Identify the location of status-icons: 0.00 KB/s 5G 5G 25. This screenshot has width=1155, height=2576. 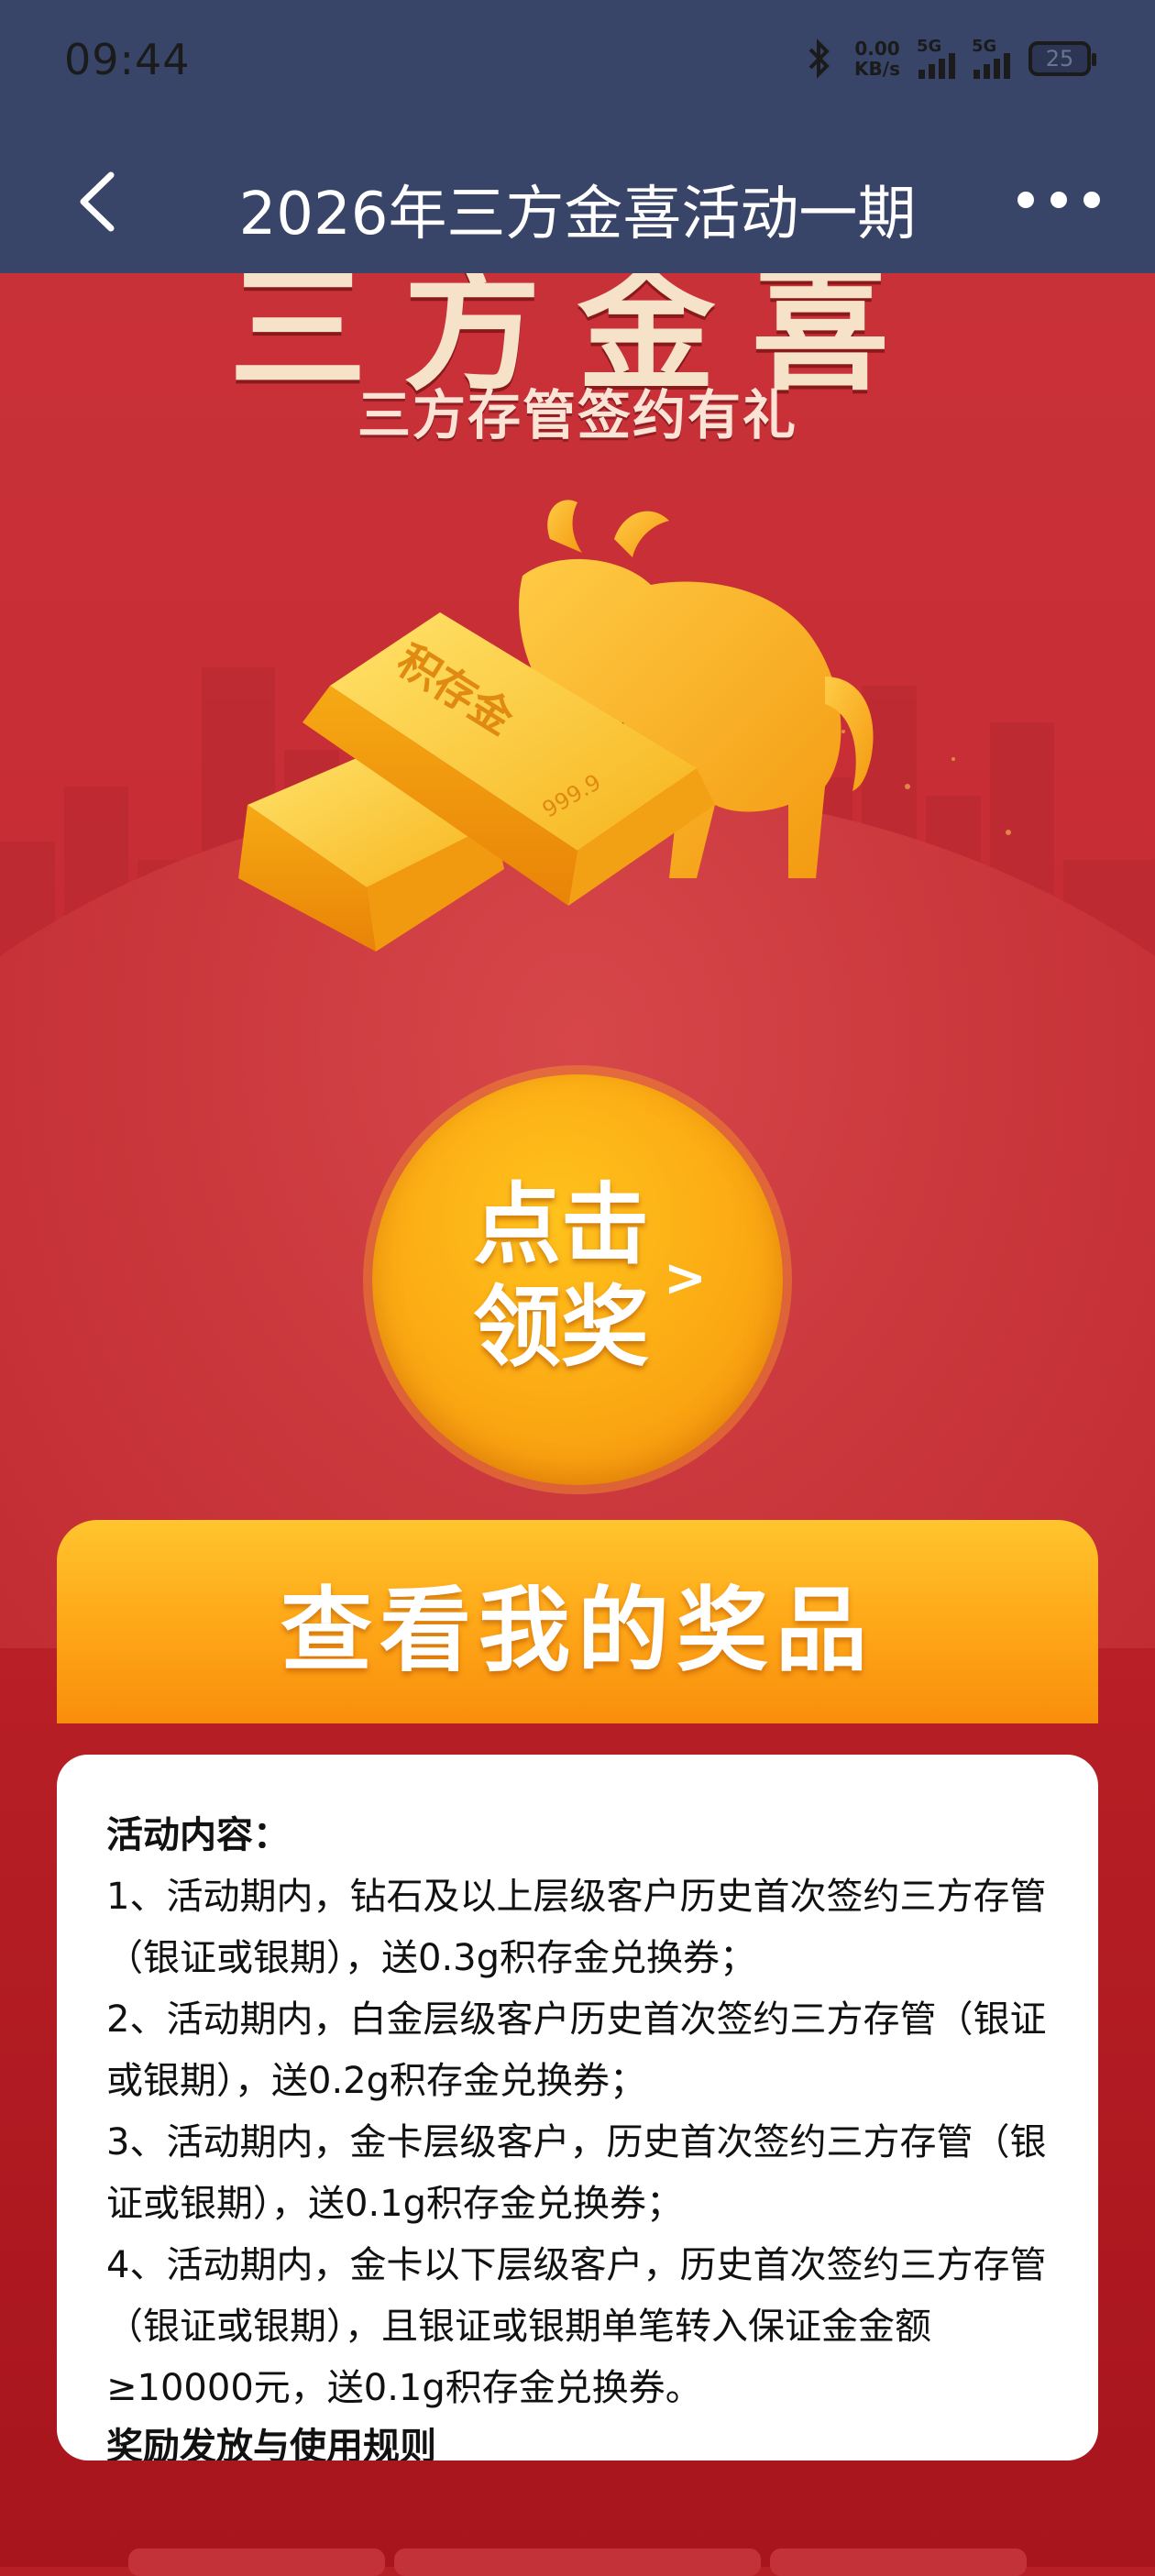
(949, 58).